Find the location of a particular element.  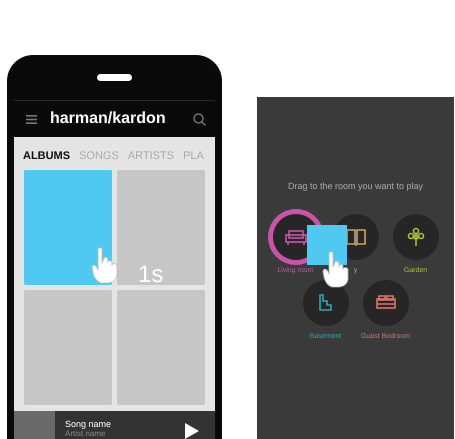

tab: PLA is located at coordinates (193, 160).